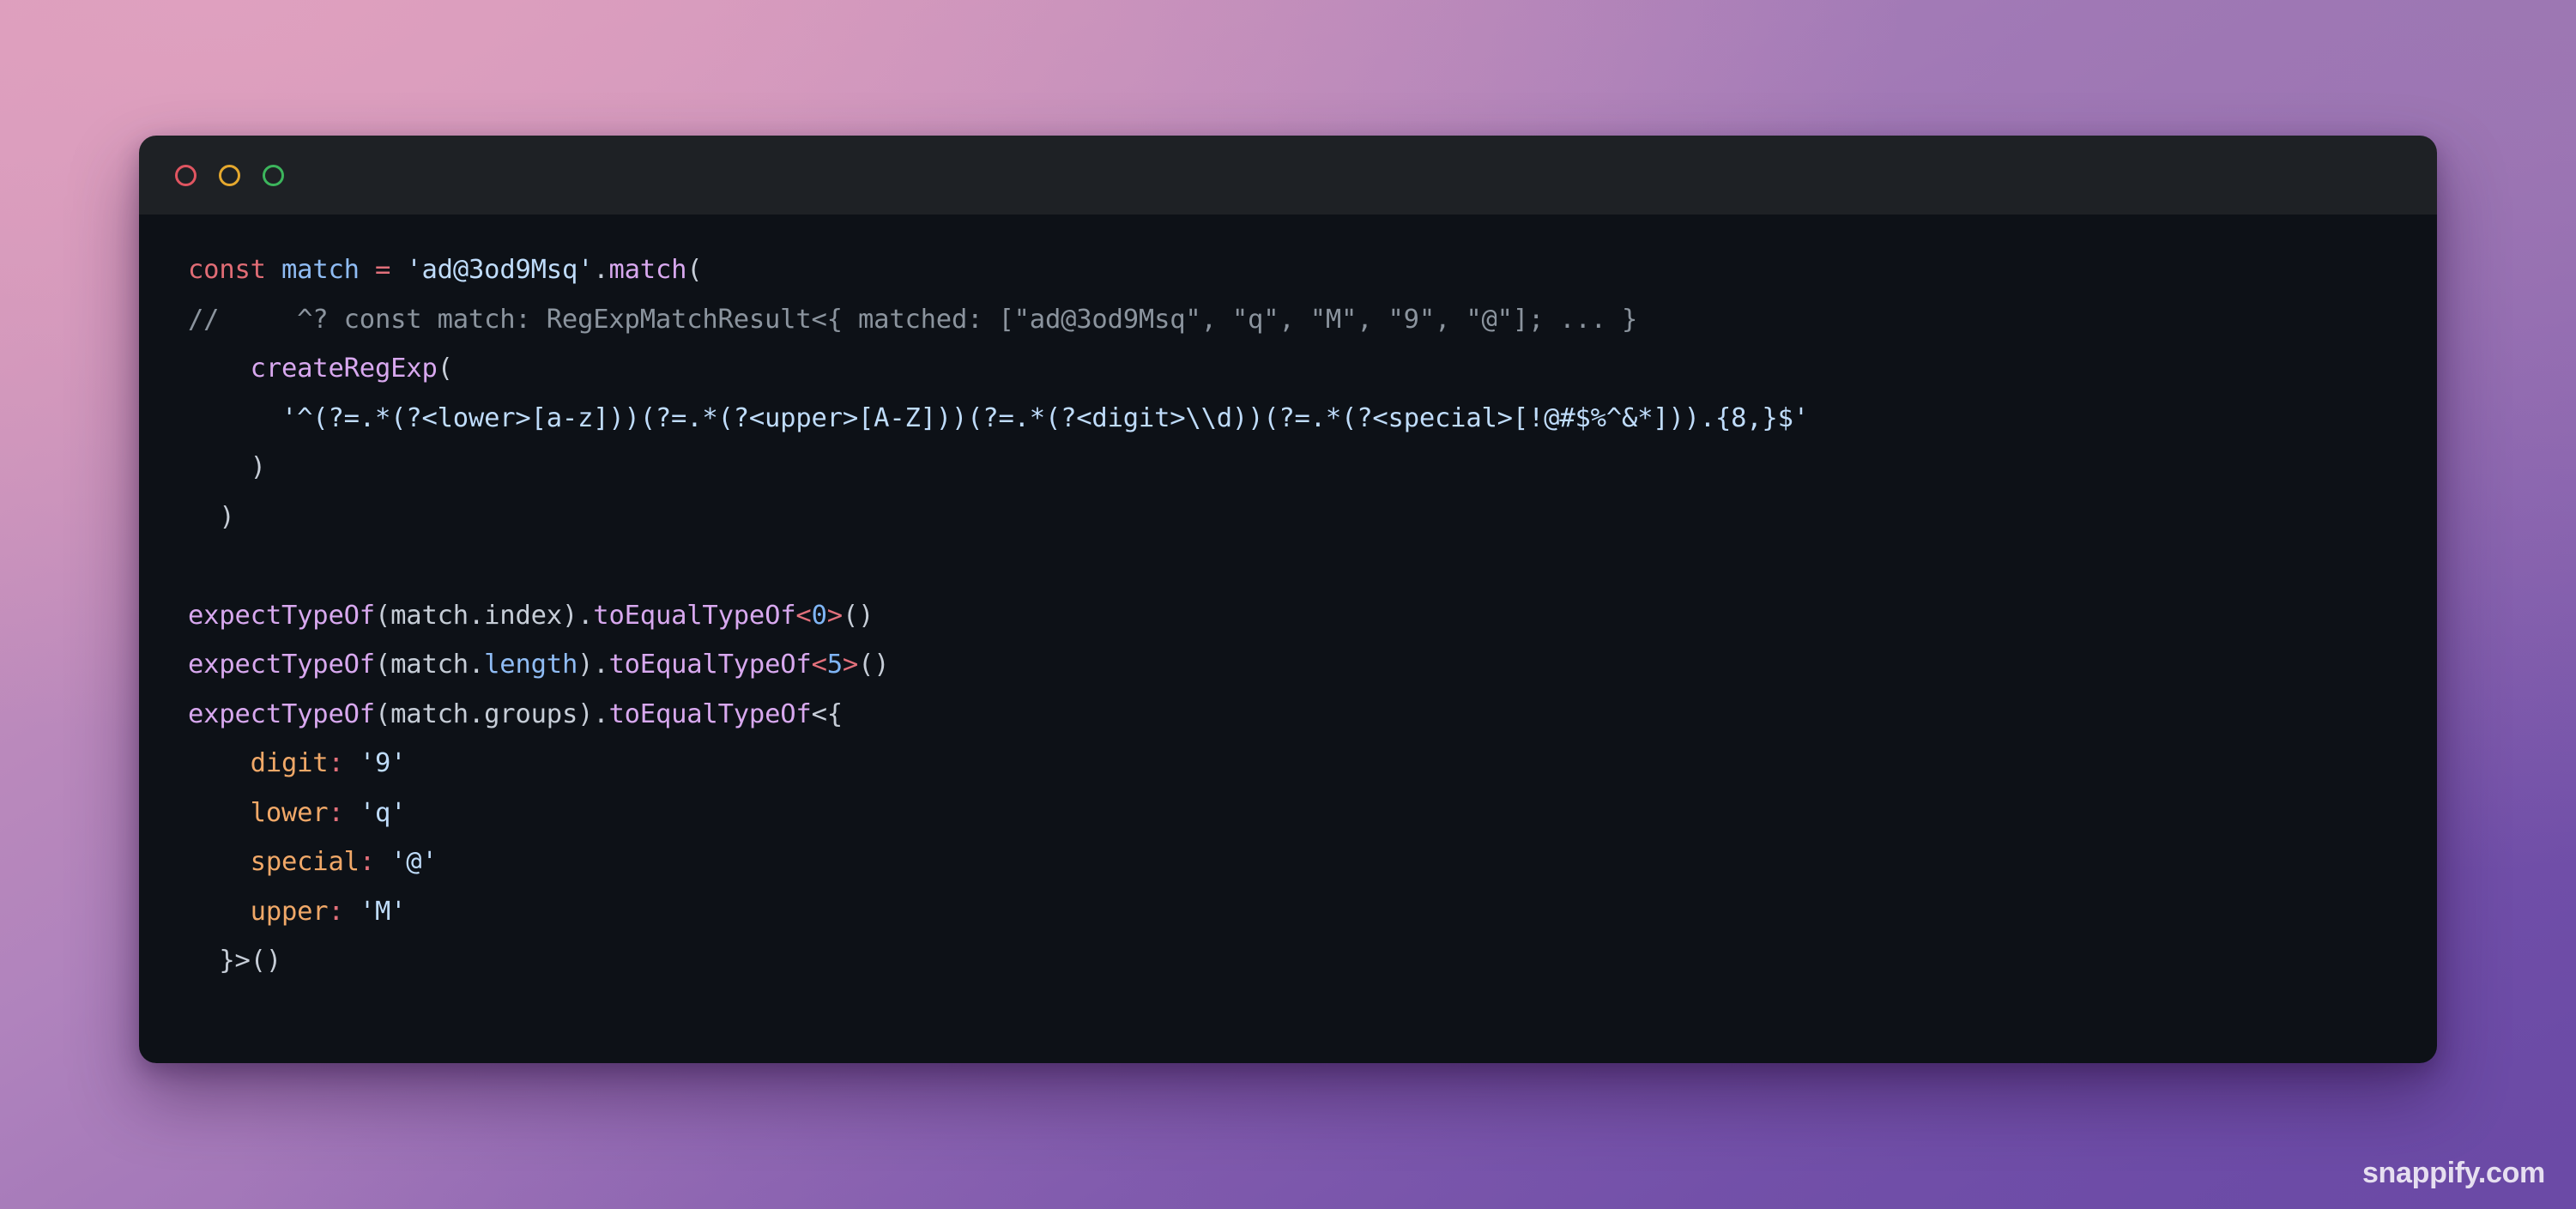 The width and height of the screenshot is (2576, 1209). Describe the element at coordinates (383, 812) in the screenshot. I see `code-token: 'q'` at that location.